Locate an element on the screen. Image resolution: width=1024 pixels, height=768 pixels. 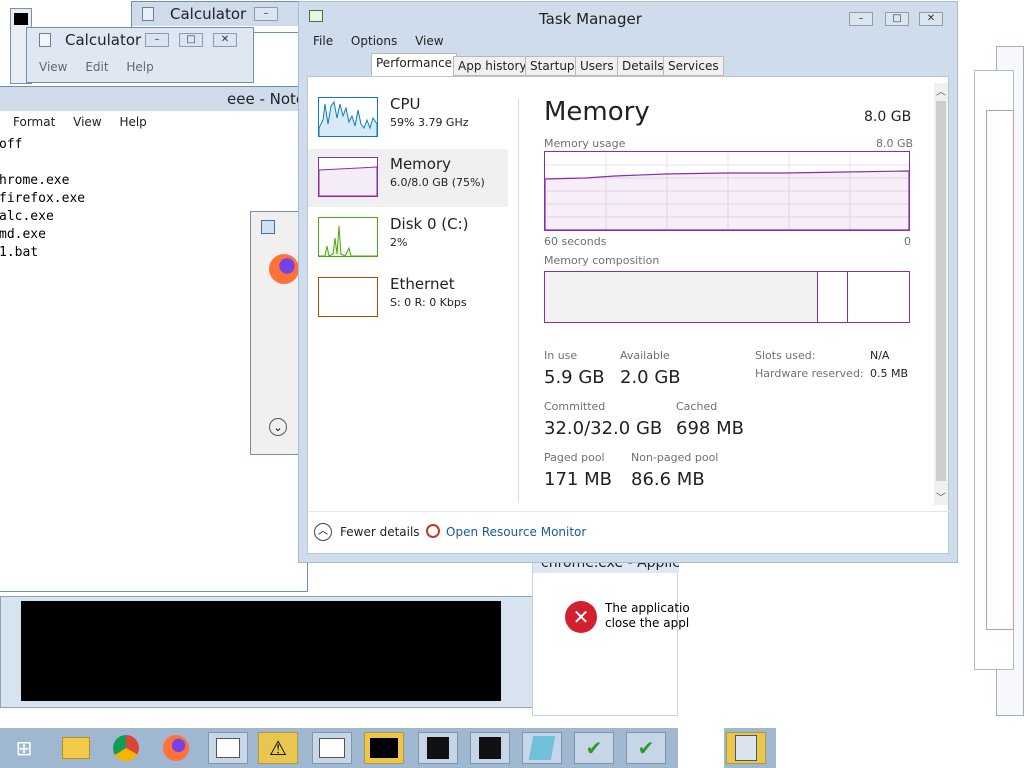
task-manager-icon is located at coordinates (332, 748).